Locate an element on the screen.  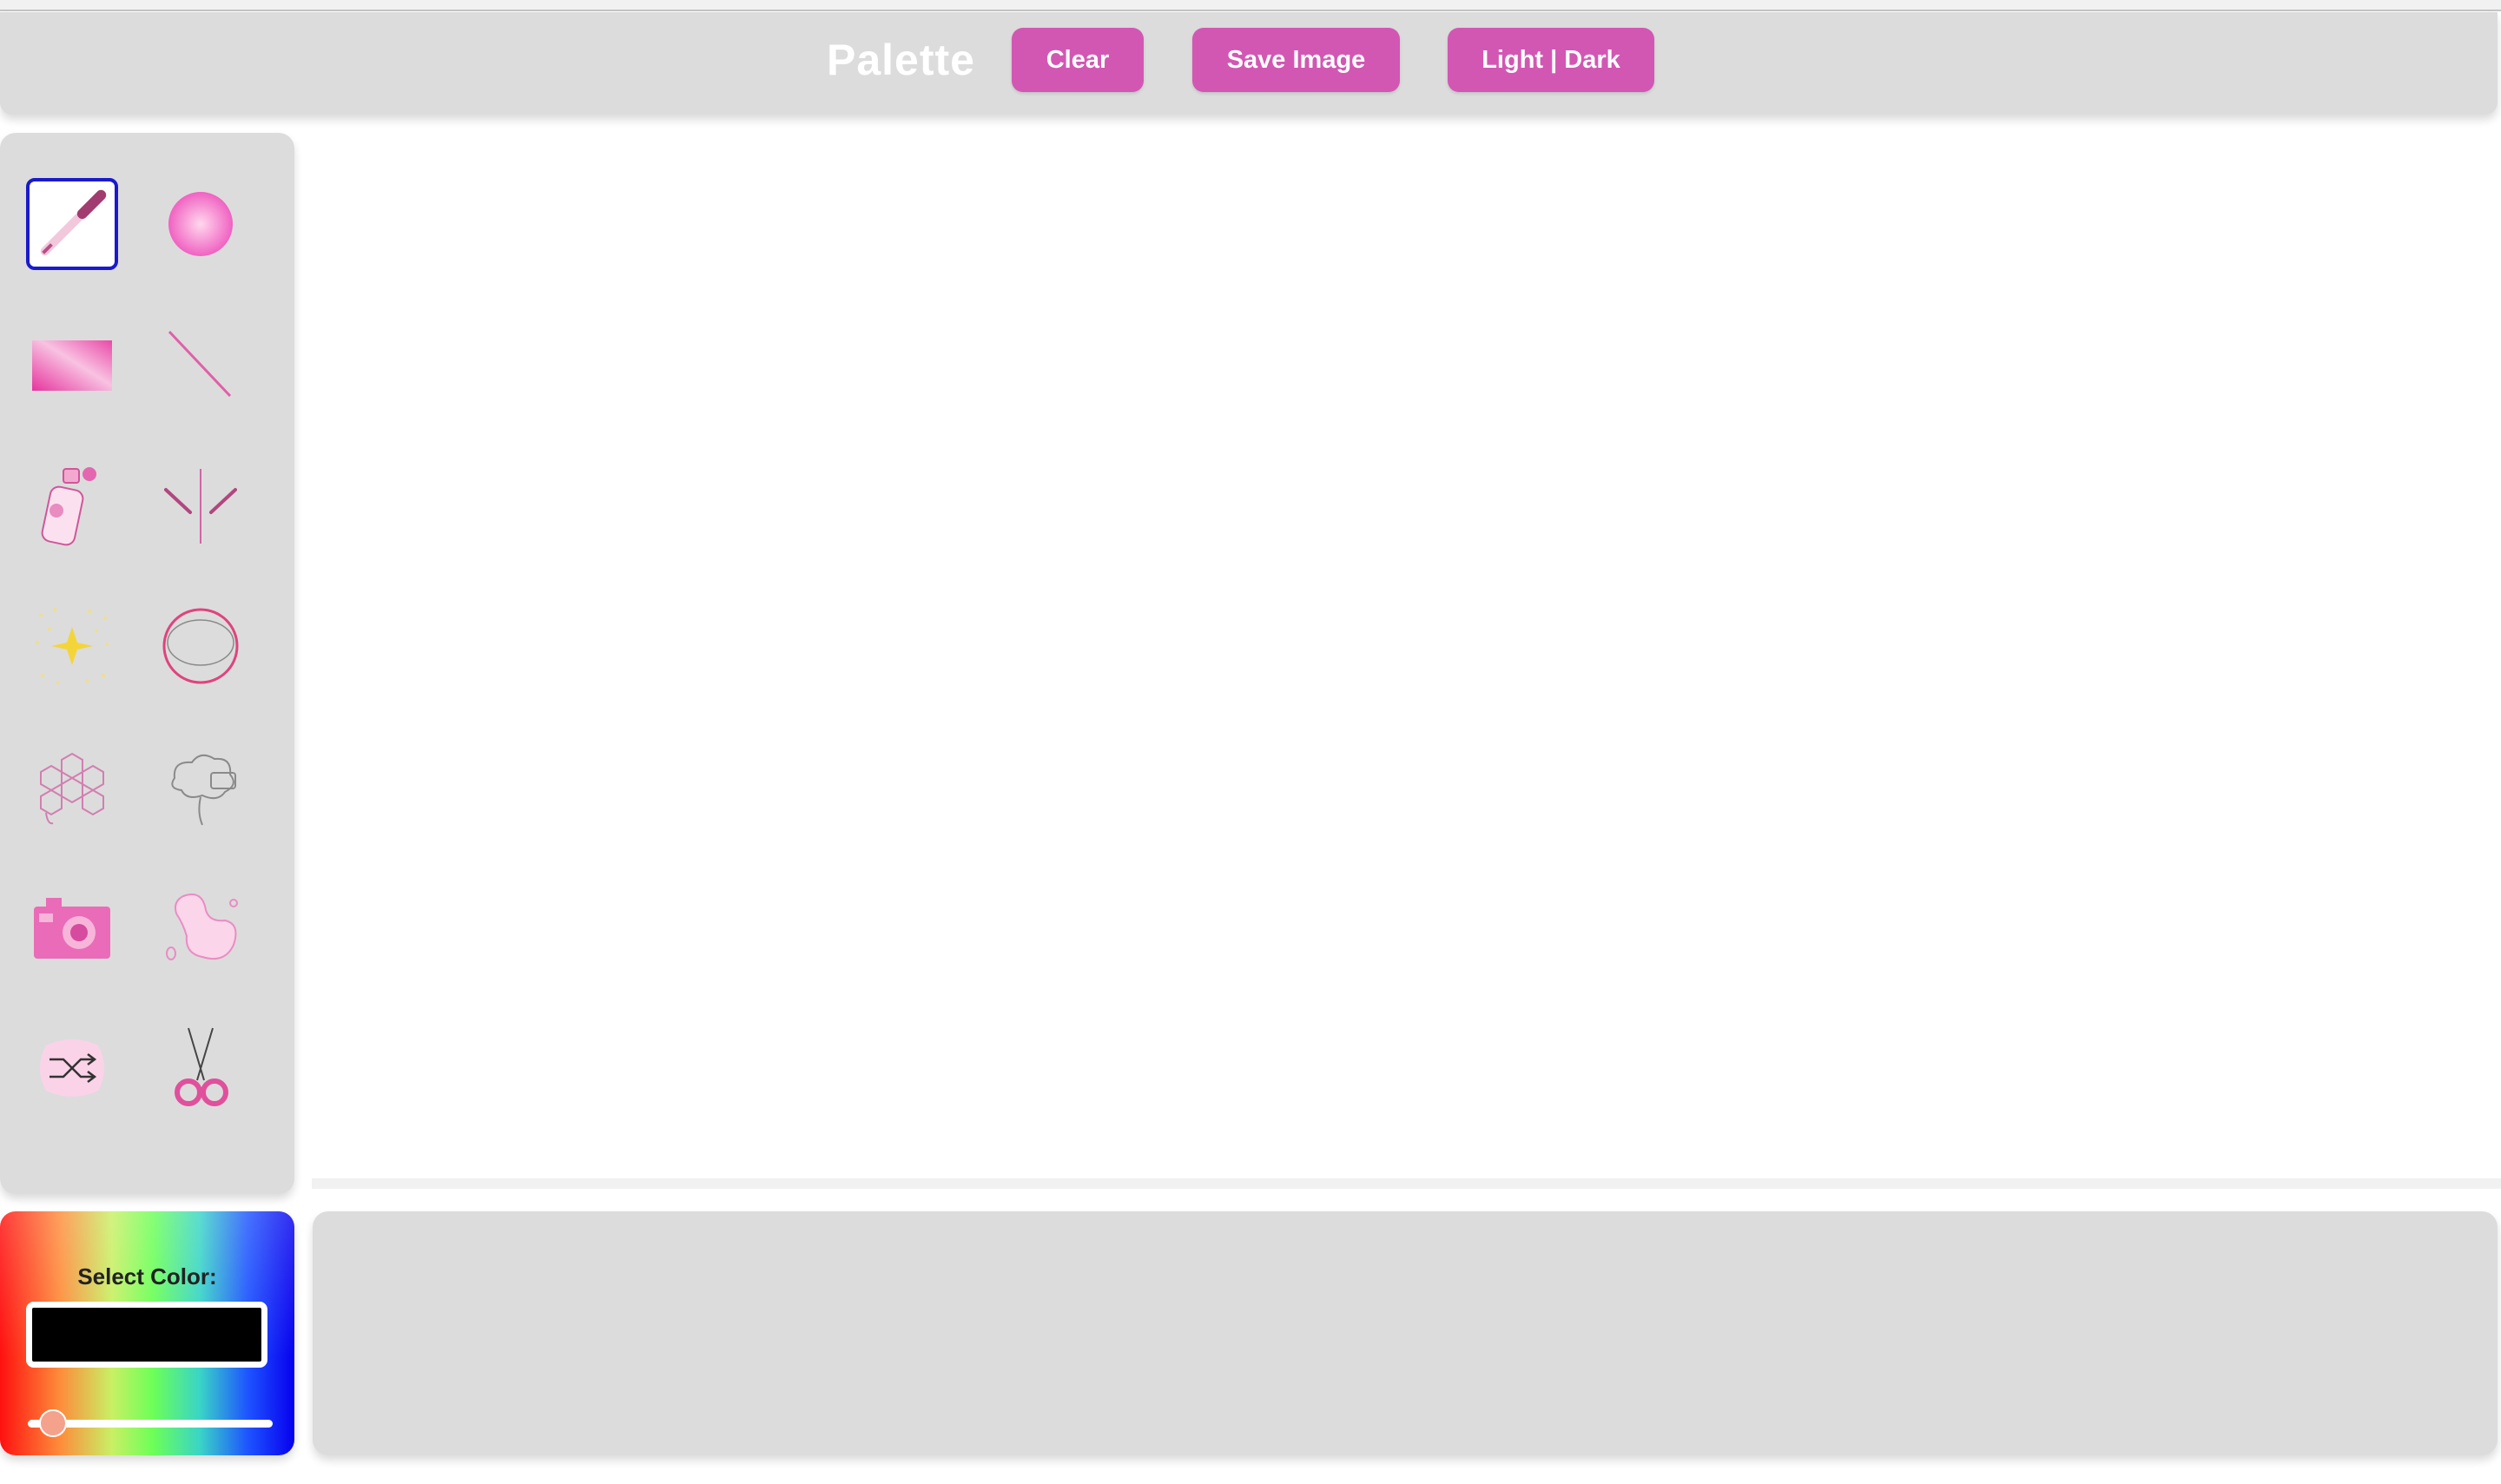
camera-icon is located at coordinates (72, 928).